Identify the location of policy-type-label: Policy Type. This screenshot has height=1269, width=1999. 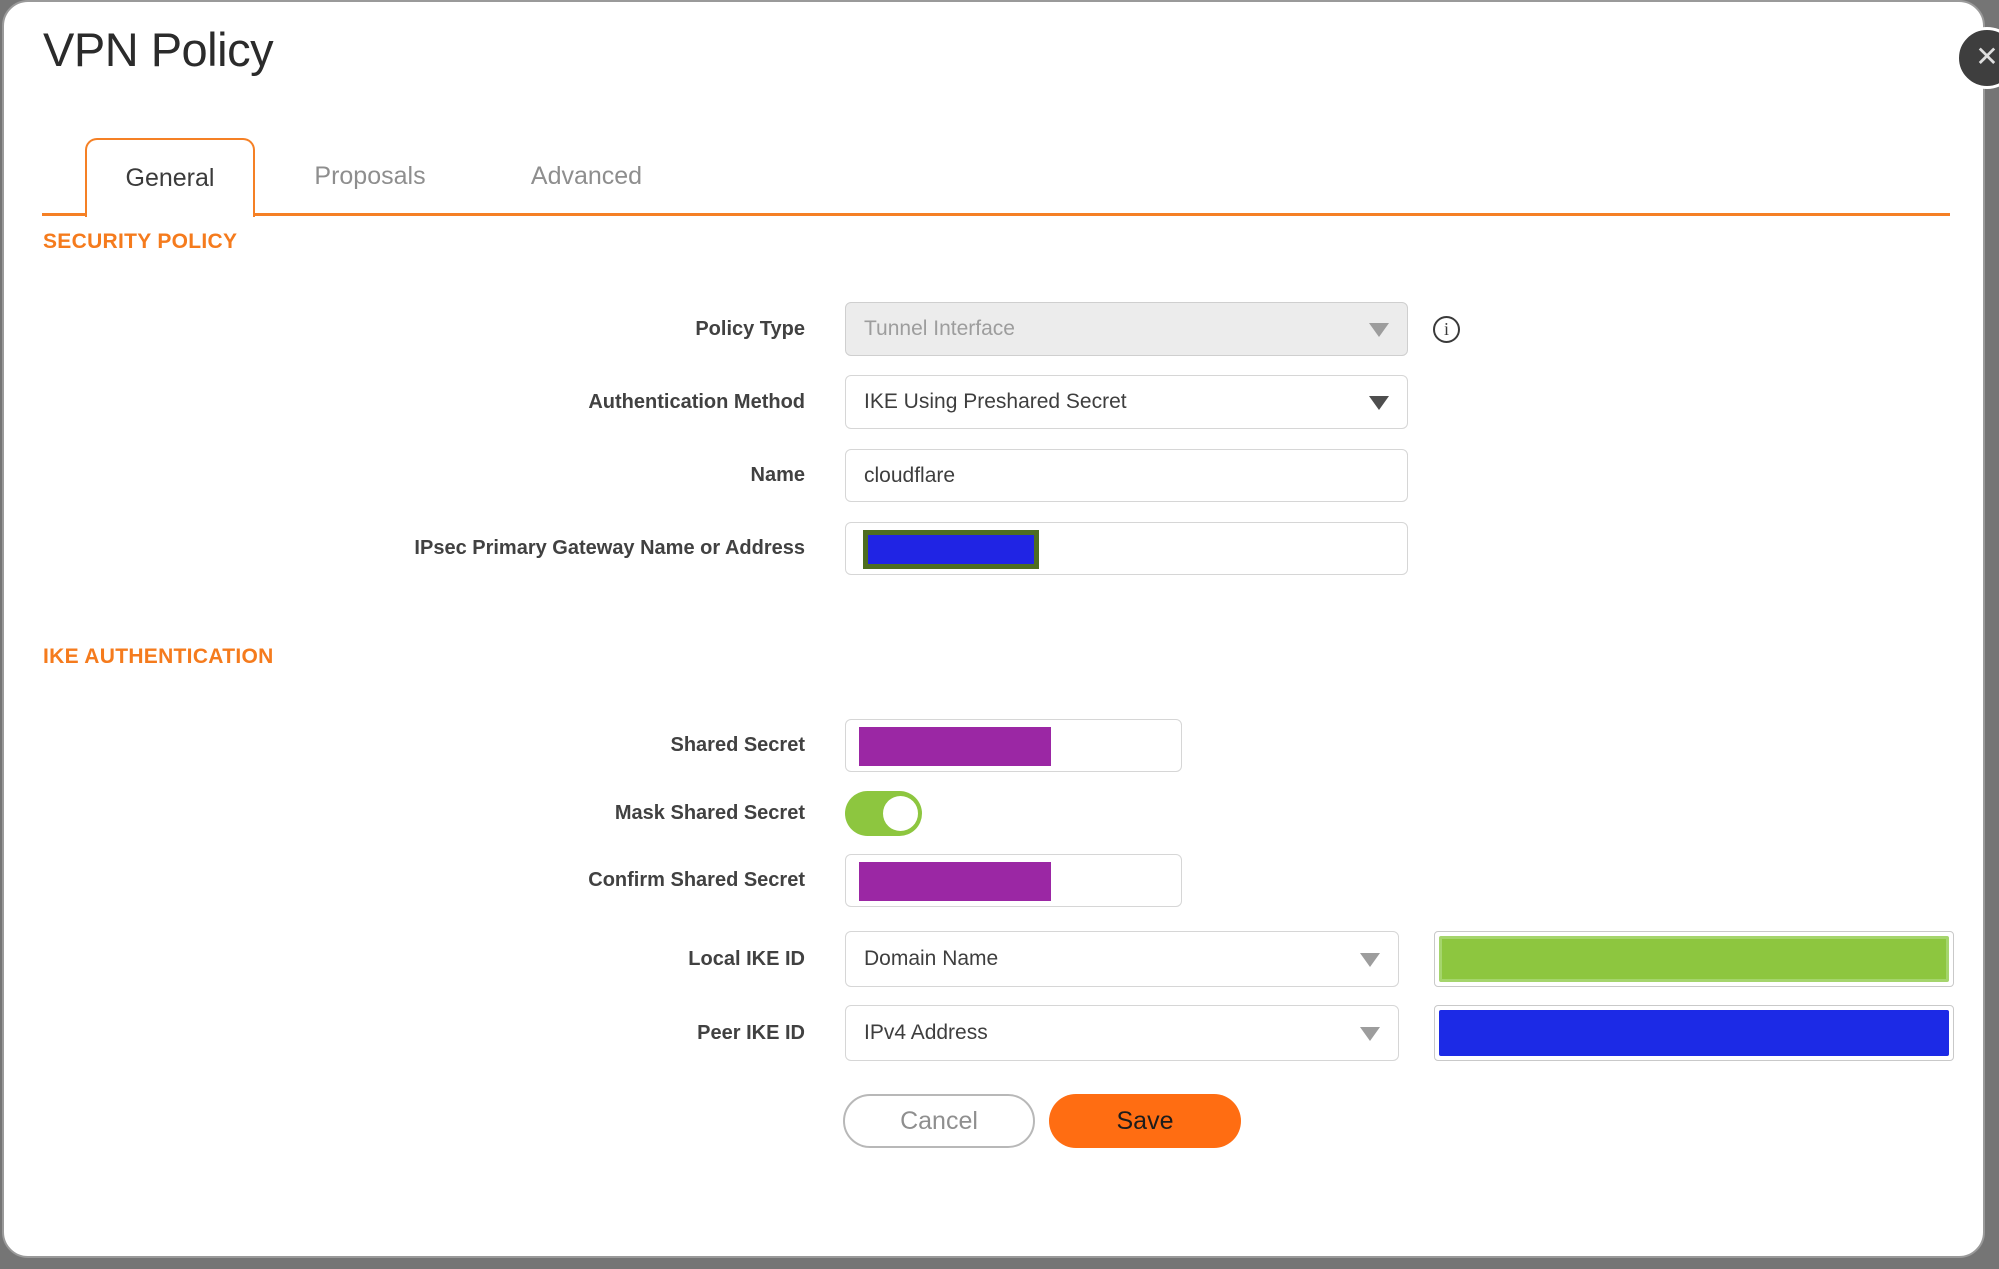
(750, 328).